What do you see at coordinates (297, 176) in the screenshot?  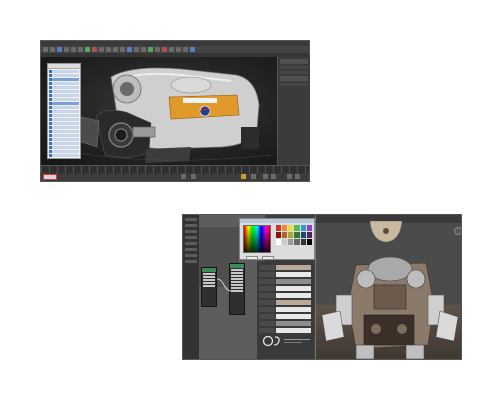 I see `orbit-icon` at bounding box center [297, 176].